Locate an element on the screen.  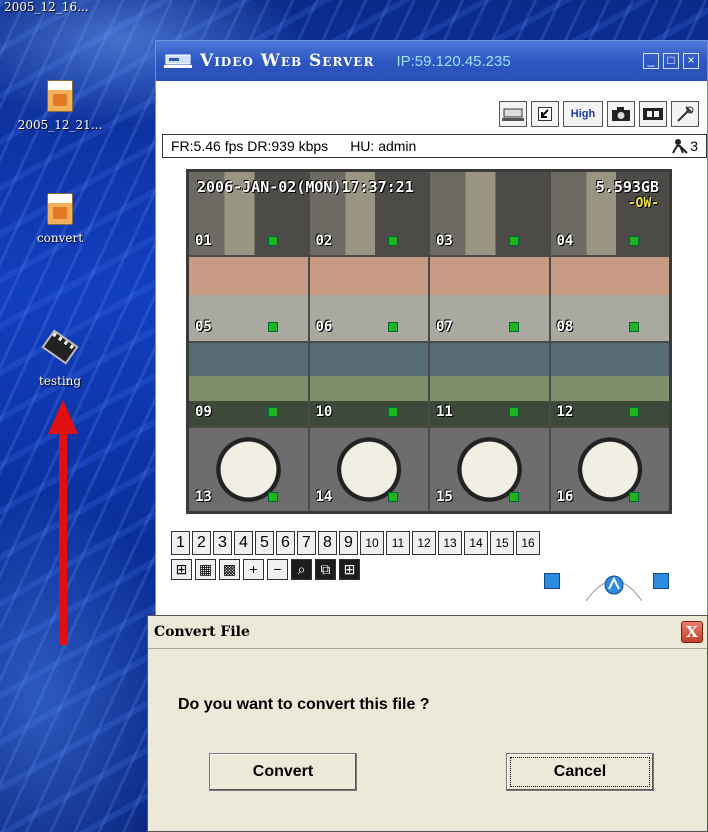
channel-button: 2 is located at coordinates (201, 543).